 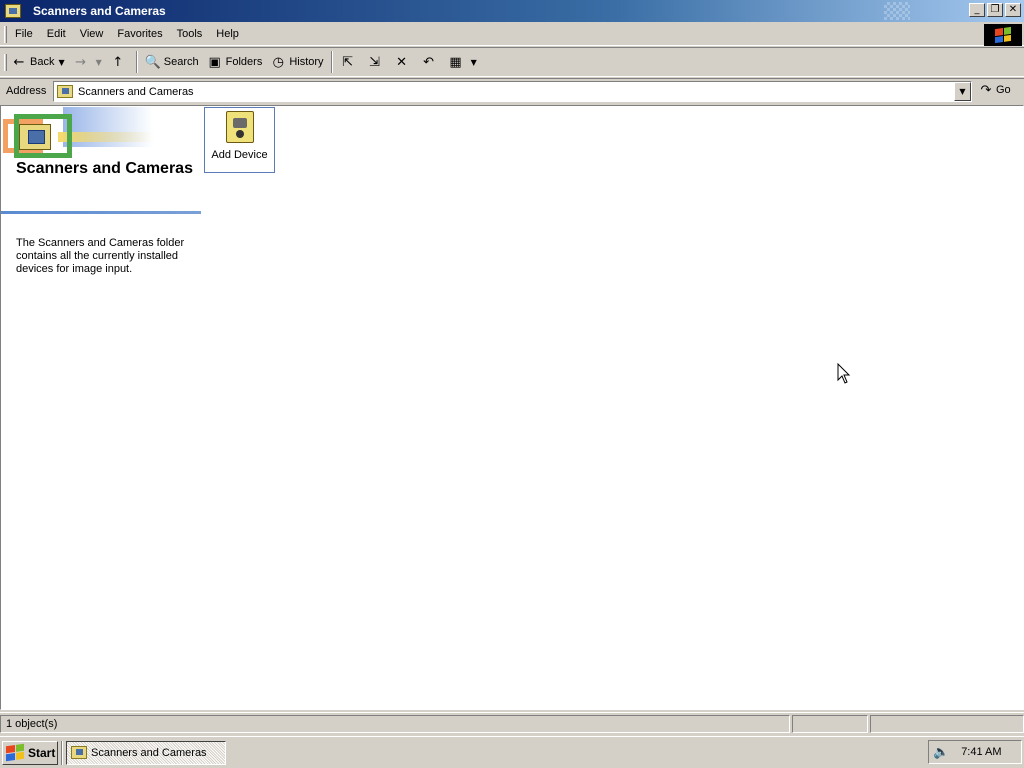 I want to click on start-label: Start, so click(x=42, y=752).